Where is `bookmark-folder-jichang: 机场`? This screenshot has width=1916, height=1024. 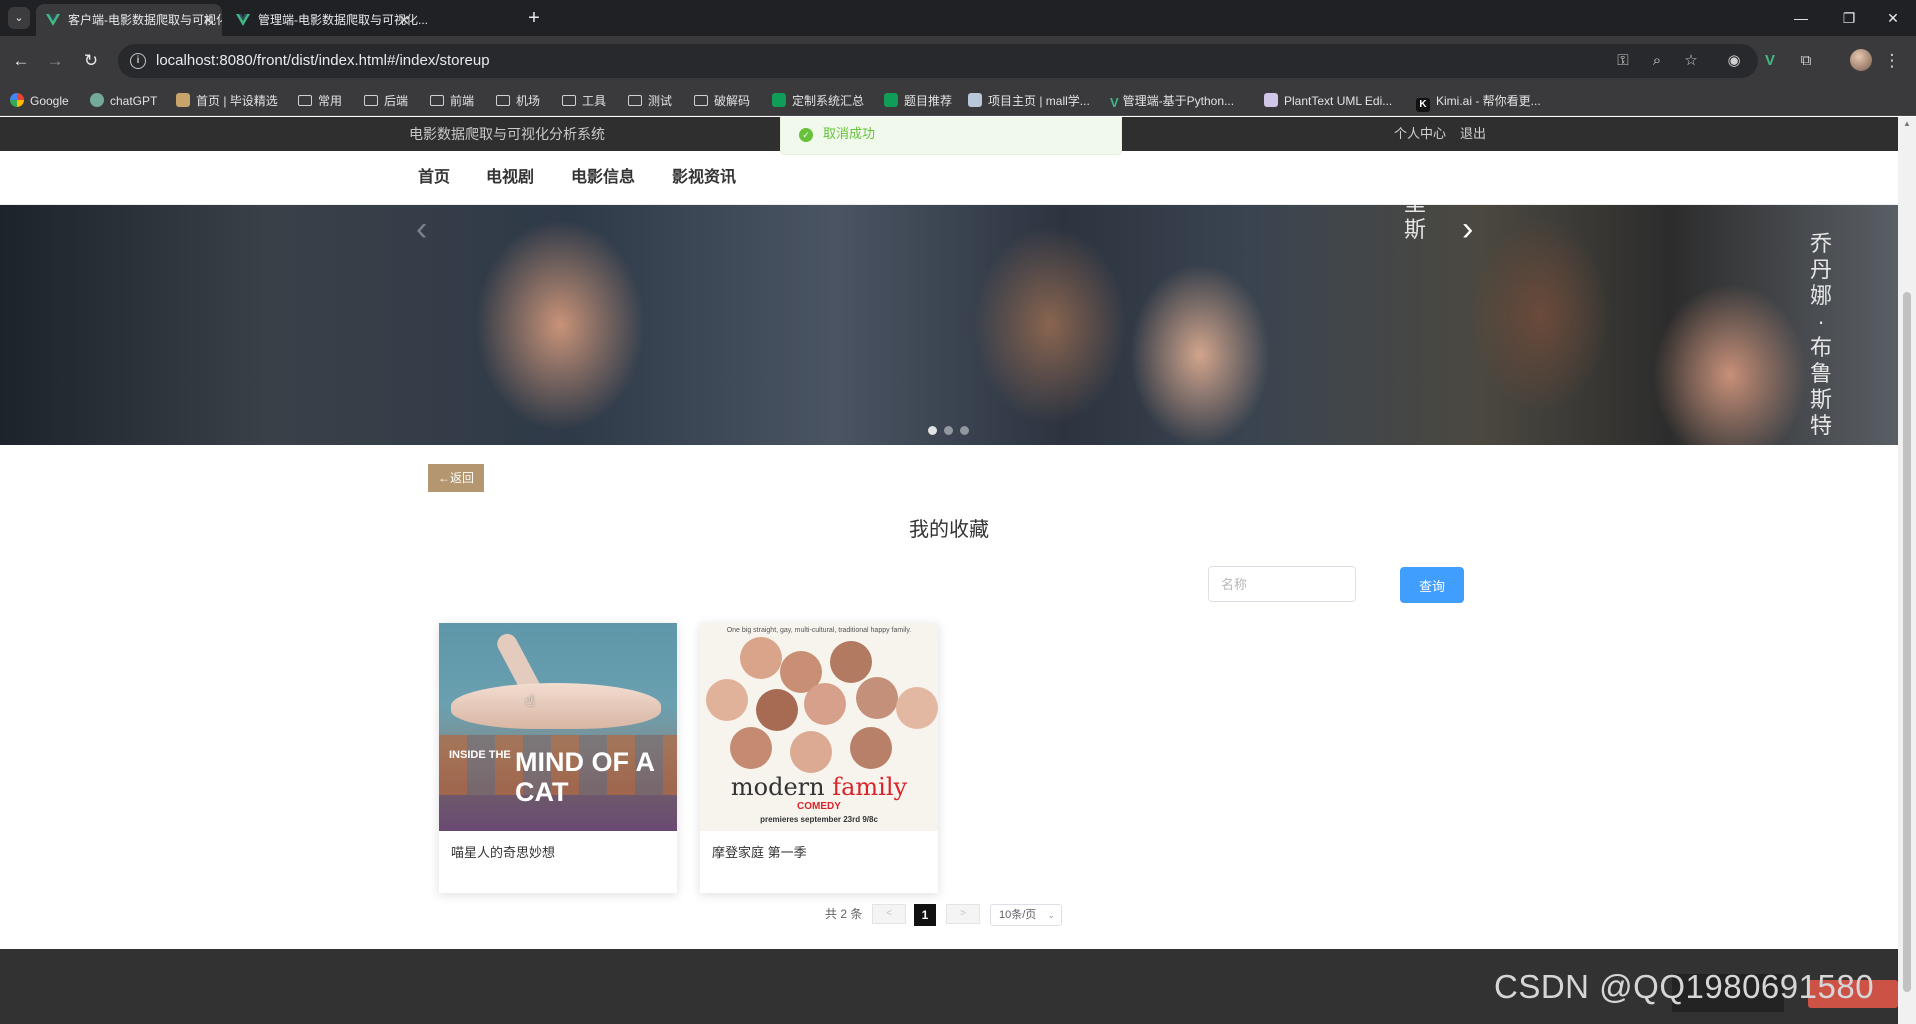 bookmark-folder-jichang: 机场 is located at coordinates (518, 101).